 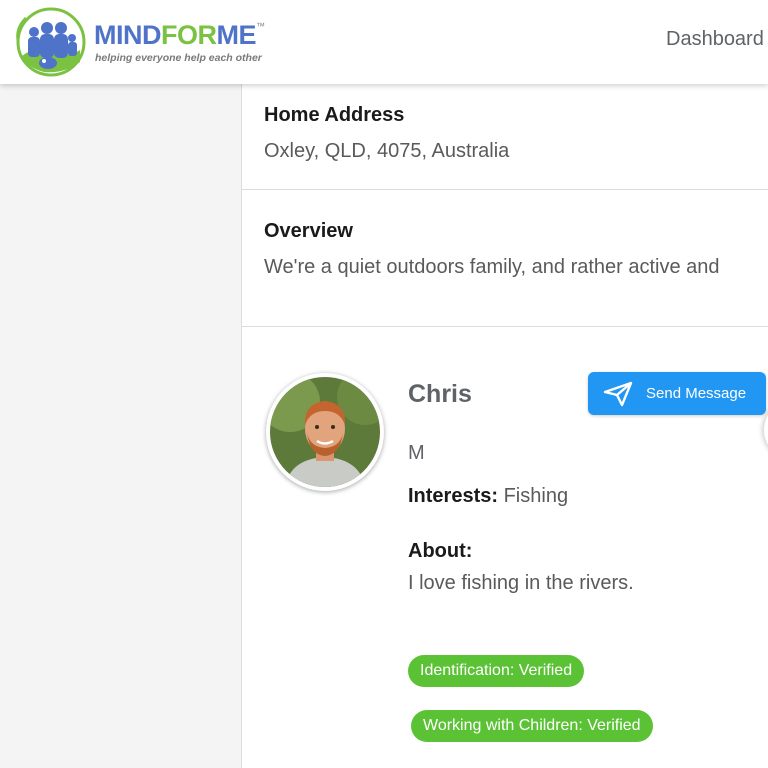 I want to click on logo-wordmark: MINDFORME™, so click(x=179, y=35).